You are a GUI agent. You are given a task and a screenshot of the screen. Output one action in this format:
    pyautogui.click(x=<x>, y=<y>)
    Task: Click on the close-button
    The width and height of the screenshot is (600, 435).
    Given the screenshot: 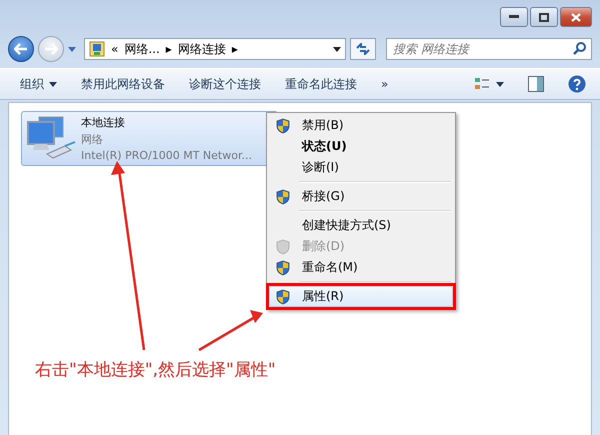 What is the action you would take?
    pyautogui.click(x=576, y=17)
    